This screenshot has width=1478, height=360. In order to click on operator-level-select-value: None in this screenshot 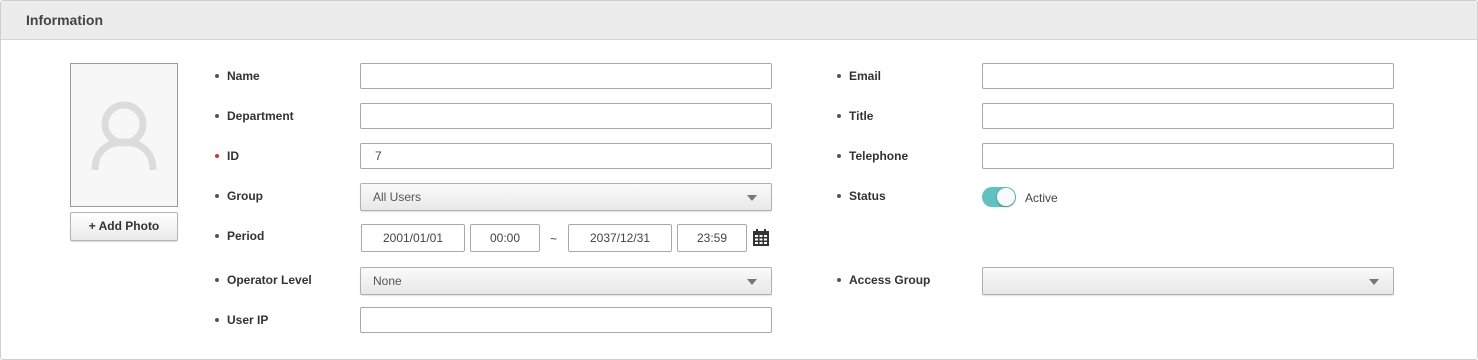, I will do `click(387, 281)`.